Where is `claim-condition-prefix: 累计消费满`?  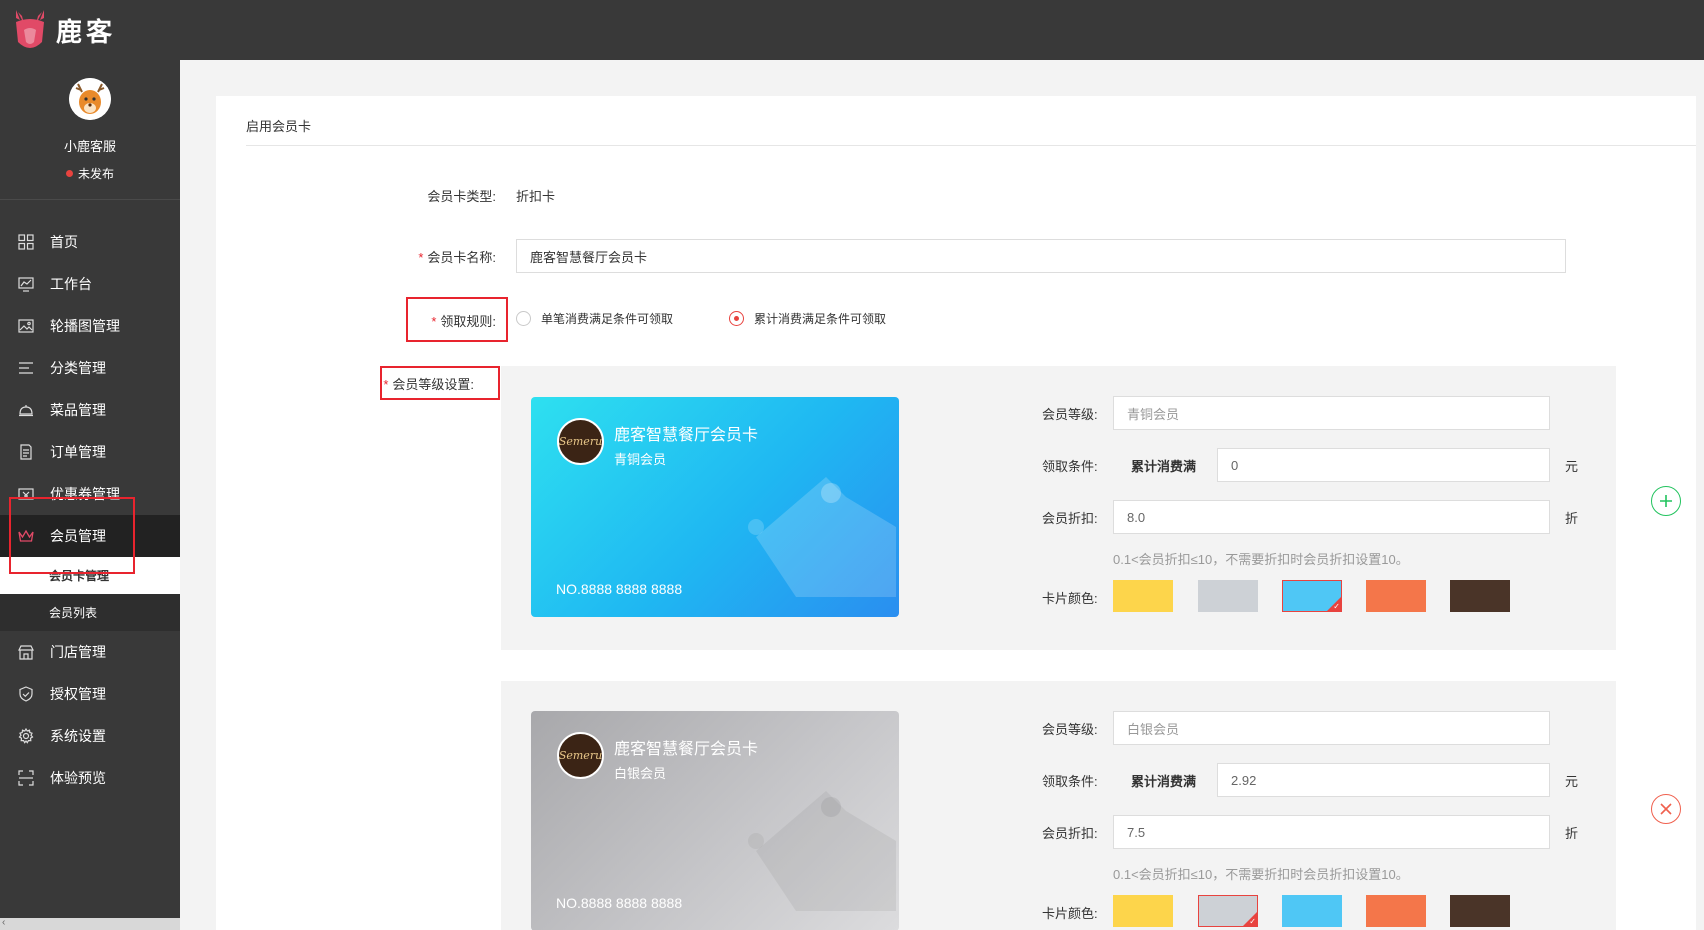
claim-condition-prefix: 累计消费满 is located at coordinates (1164, 781).